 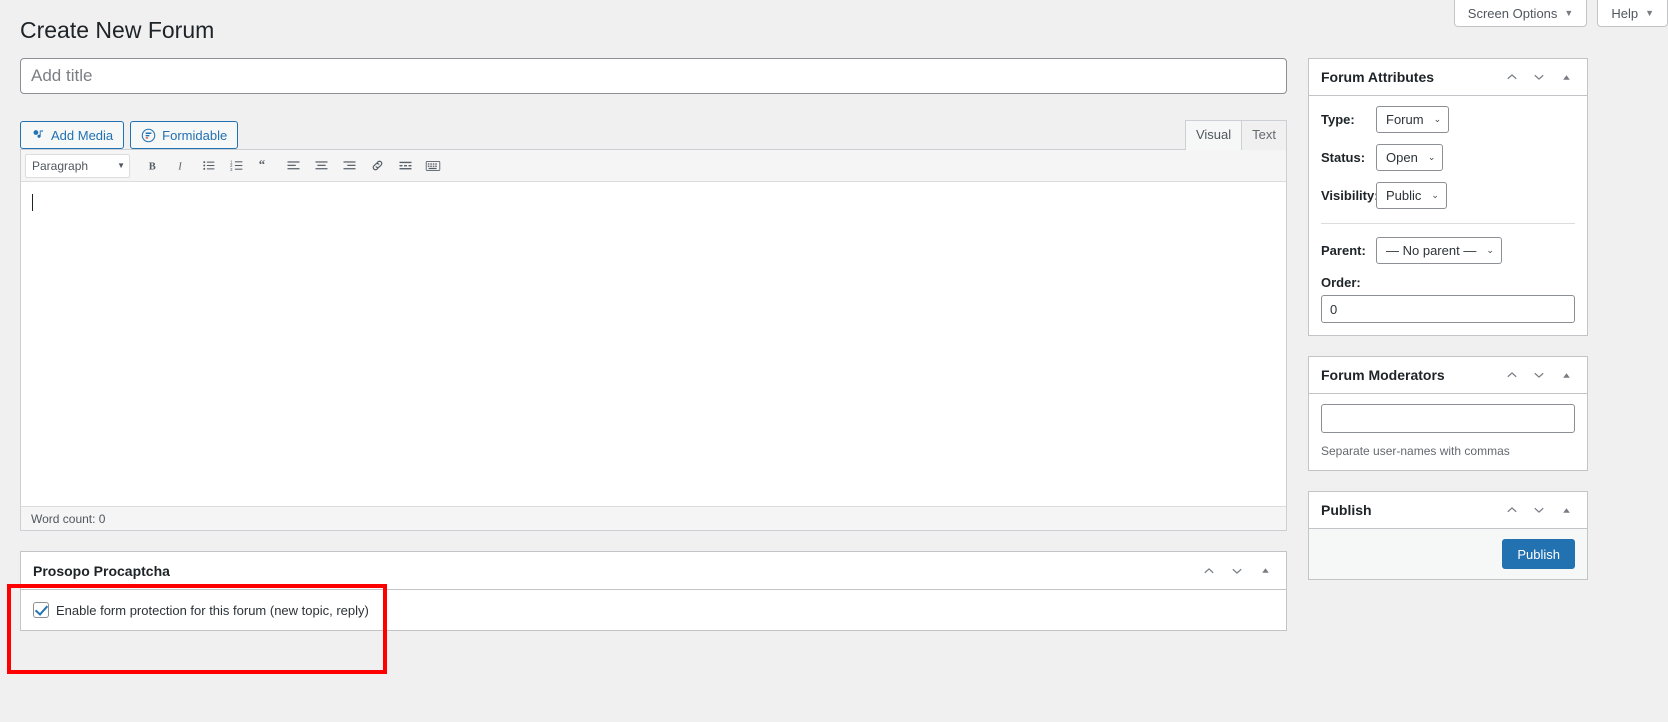 I want to click on forum-visibility-row: Visibility: Public ⌄, so click(x=1448, y=195).